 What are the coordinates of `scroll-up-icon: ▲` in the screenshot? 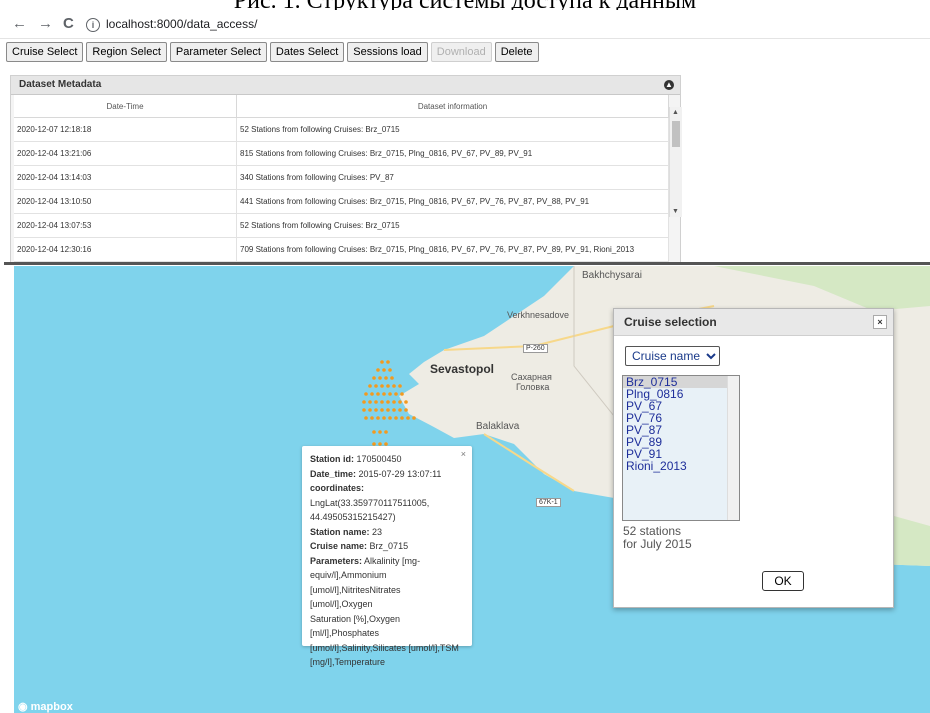 It's located at (675, 112).